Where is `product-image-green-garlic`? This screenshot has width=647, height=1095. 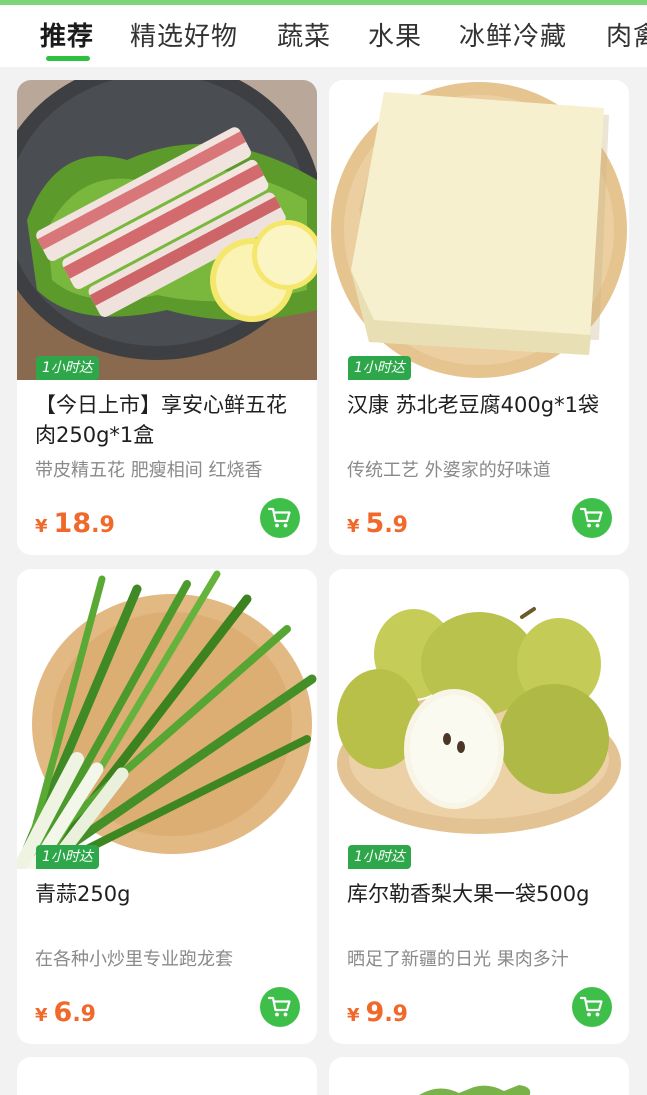 product-image-green-garlic is located at coordinates (167, 719).